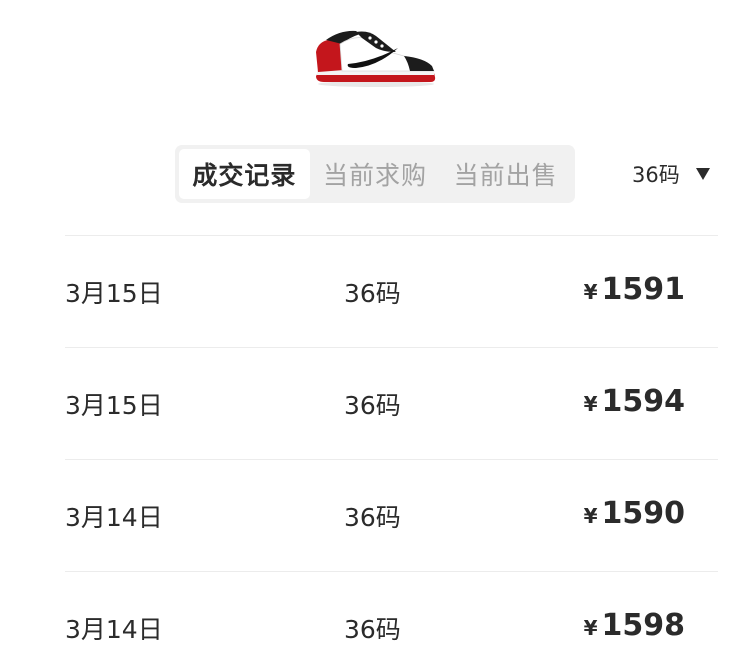  I want to click on tab-current-bids: 当前求购, so click(375, 174).